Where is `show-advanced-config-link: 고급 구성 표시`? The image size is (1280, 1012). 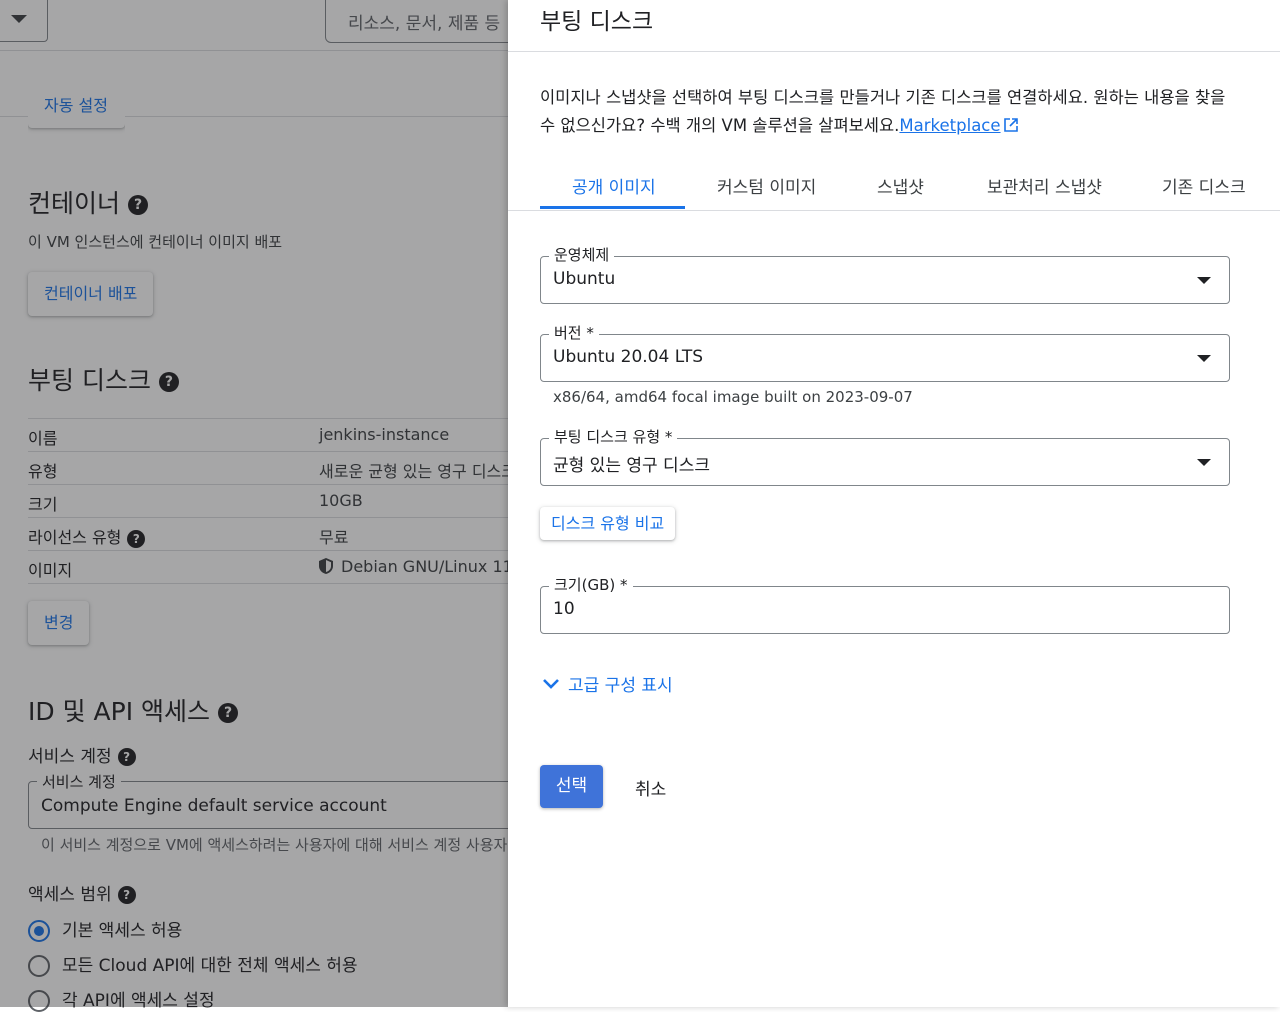
show-advanced-config-link: 고급 구성 표시 is located at coordinates (607, 683).